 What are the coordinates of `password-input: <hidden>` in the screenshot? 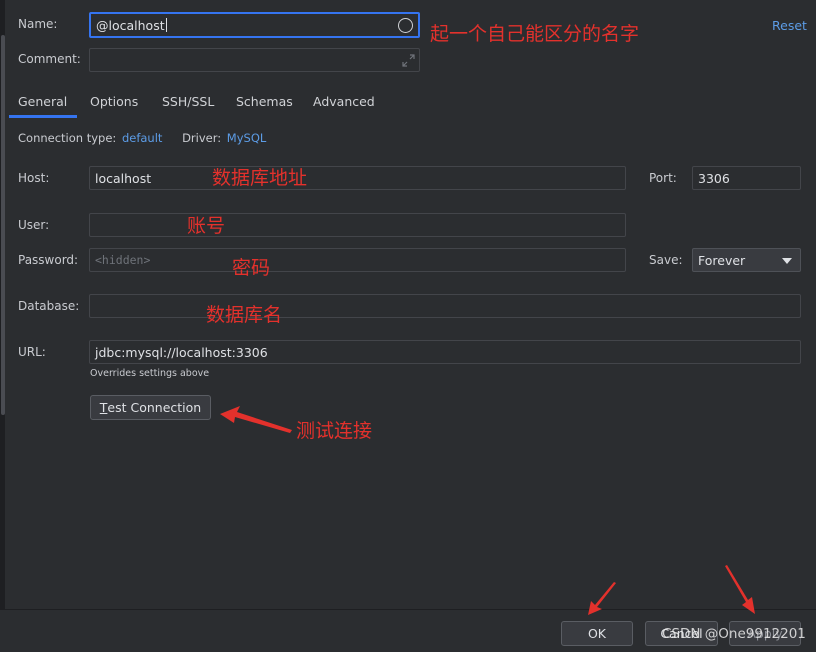 It's located at (357, 260).